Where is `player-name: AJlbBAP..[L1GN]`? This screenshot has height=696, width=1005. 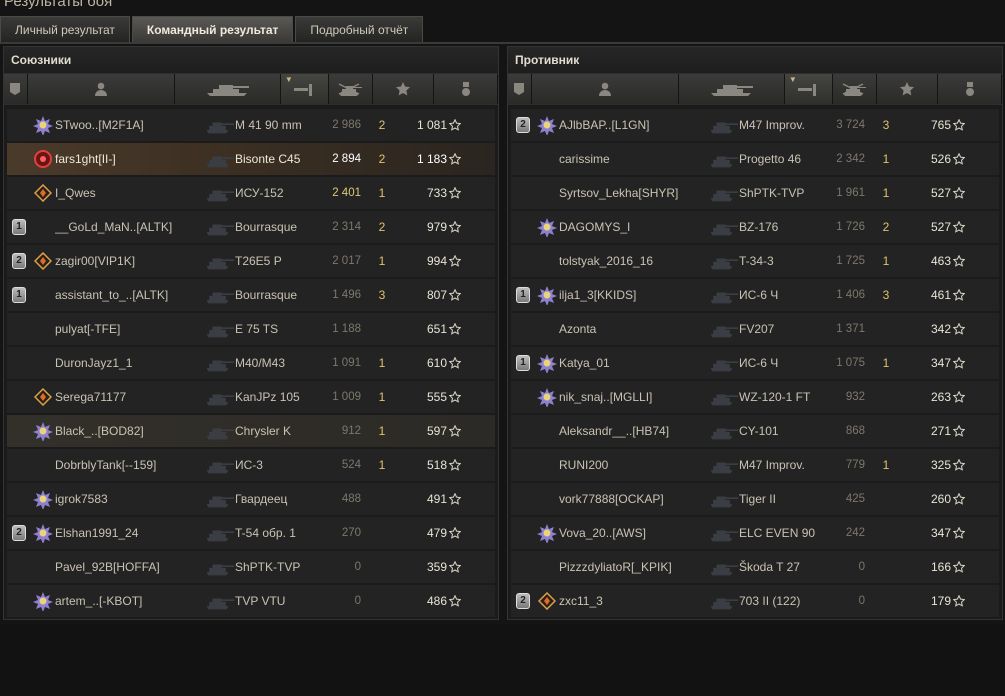
player-name: AJlbBAP..[L1GN] is located at coordinates (634, 125).